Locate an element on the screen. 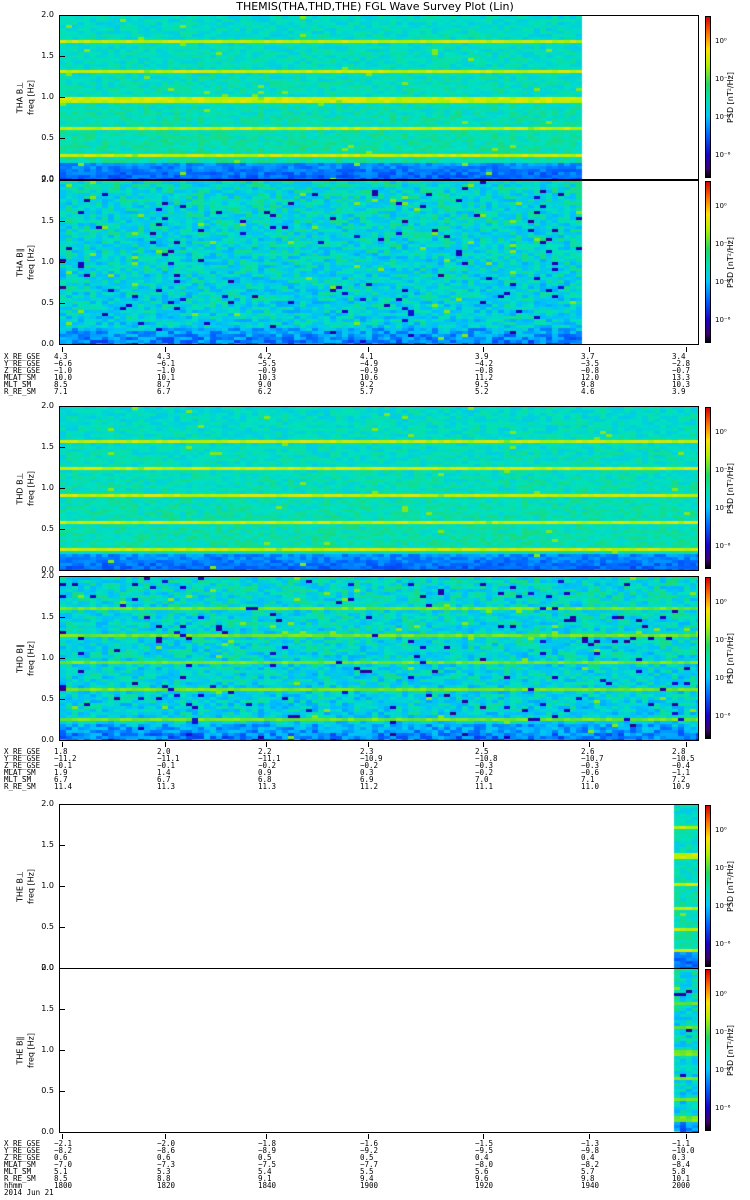 The image size is (750, 1200). ephemeris-value: 10.9 is located at coordinates (681, 786).